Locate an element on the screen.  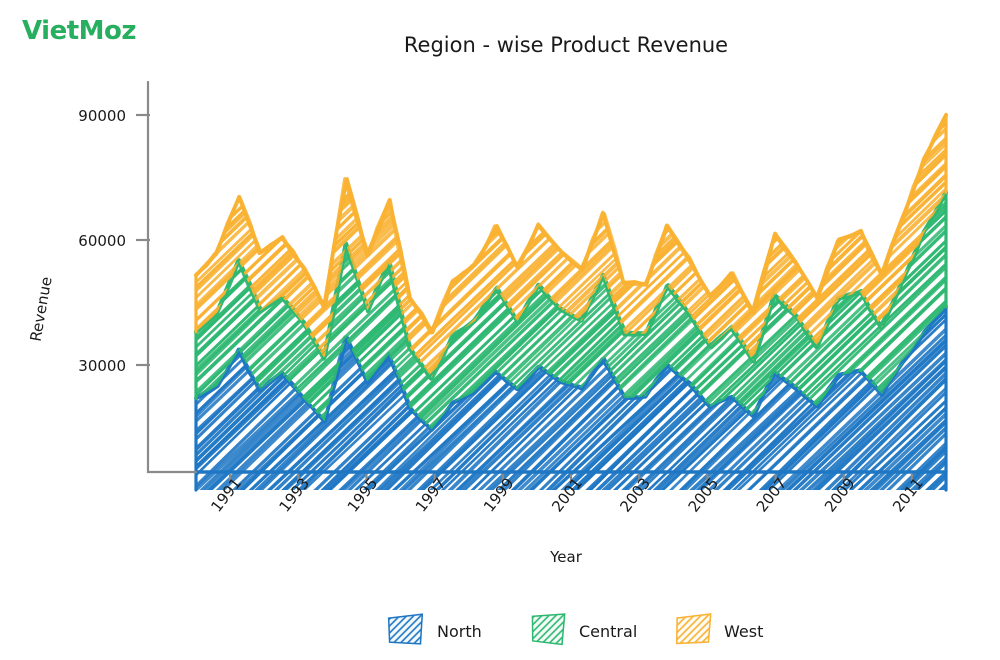
y-tick-label-60000: 60000 is located at coordinates (102, 241).